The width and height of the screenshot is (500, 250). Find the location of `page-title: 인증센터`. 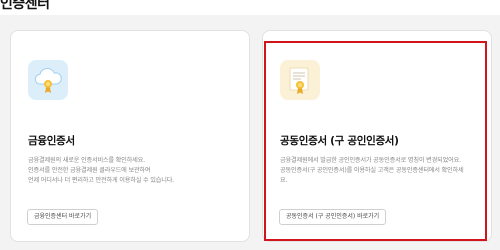

page-title: 인증센터 is located at coordinates (25, 6).